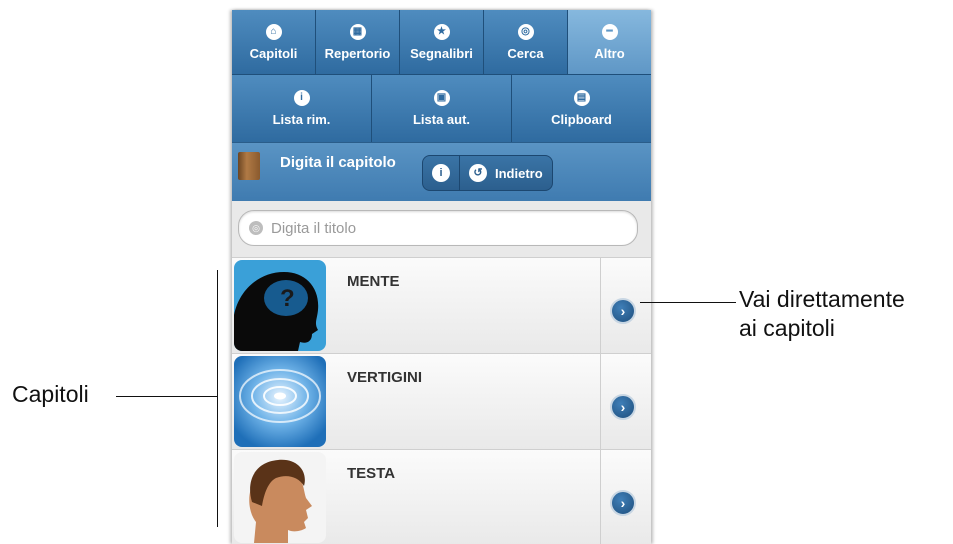 This screenshot has width=953, height=544. I want to click on tab-lista-aut: ▣ Lista aut., so click(442, 108).